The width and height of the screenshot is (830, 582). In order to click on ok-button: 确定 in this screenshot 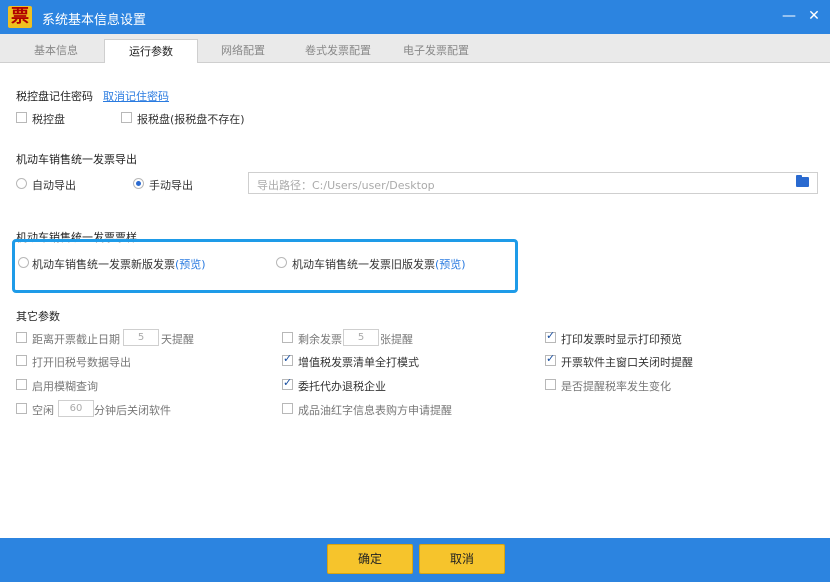, I will do `click(370, 559)`.